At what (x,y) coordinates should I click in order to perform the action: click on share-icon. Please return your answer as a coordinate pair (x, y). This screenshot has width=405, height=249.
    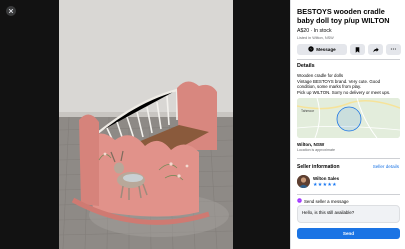
    Looking at the image, I should click on (375, 49).